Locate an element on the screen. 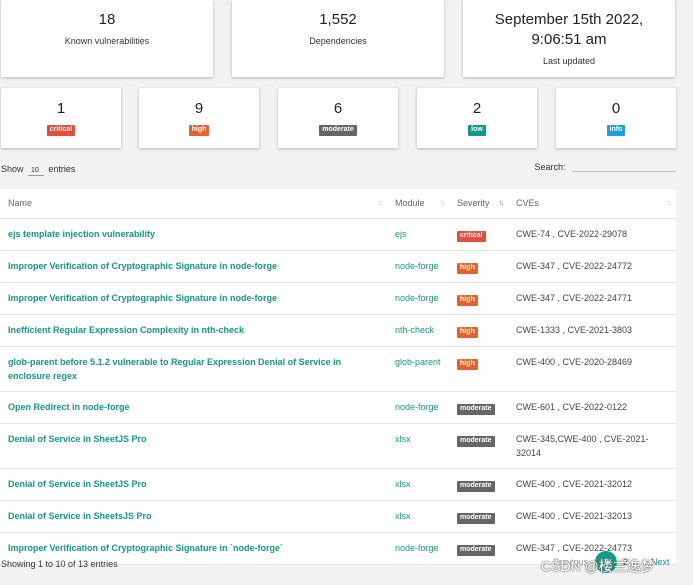 This screenshot has width=693, height=585. info-count: 0 is located at coordinates (616, 108).